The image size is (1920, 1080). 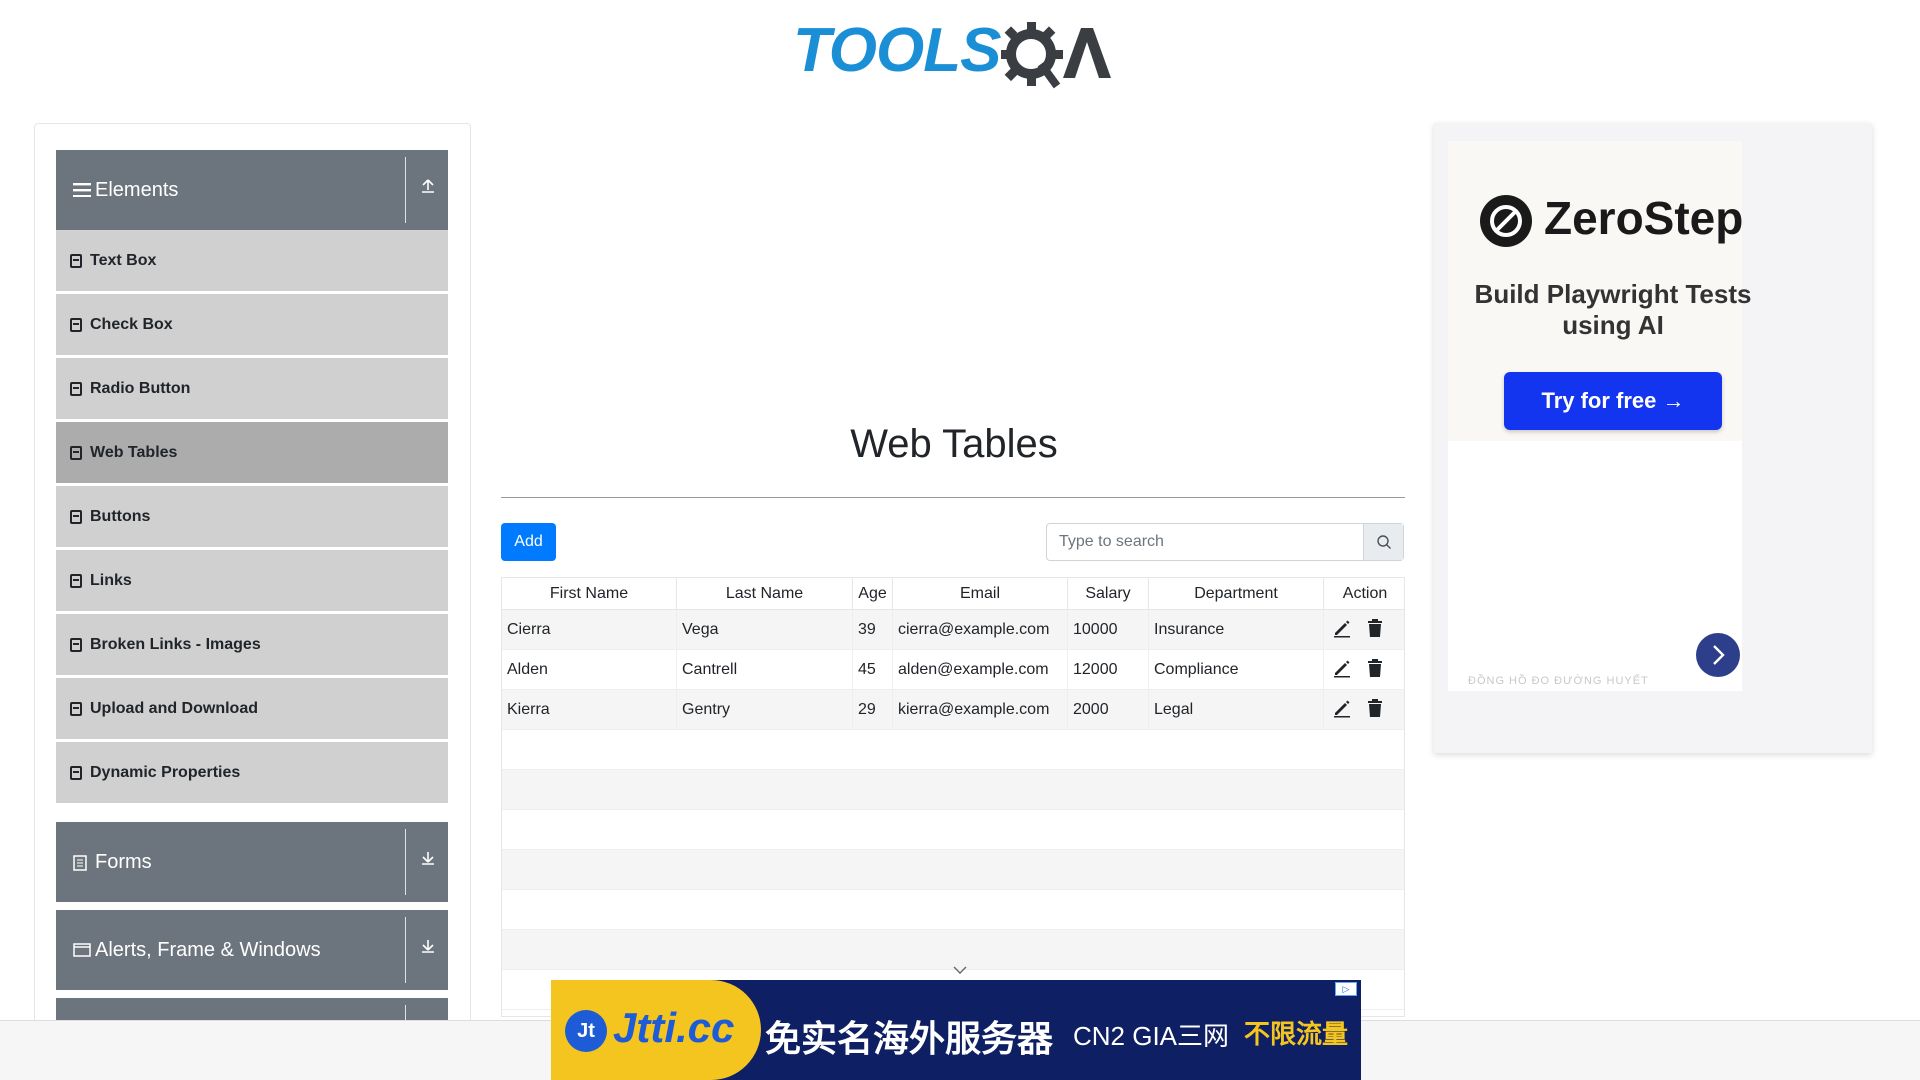 I want to click on sidebar-group-forms: Forms, so click(x=252, y=862).